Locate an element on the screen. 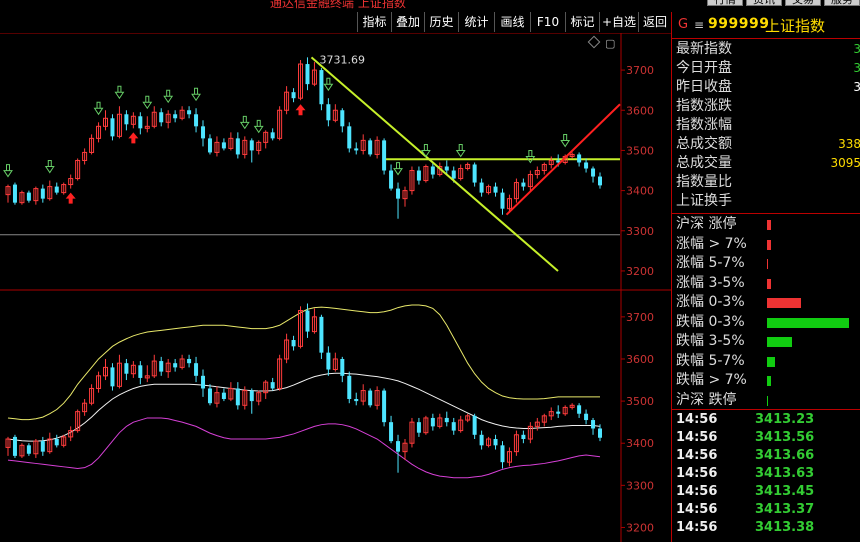  history-button: 历史 is located at coordinates (441, 22).